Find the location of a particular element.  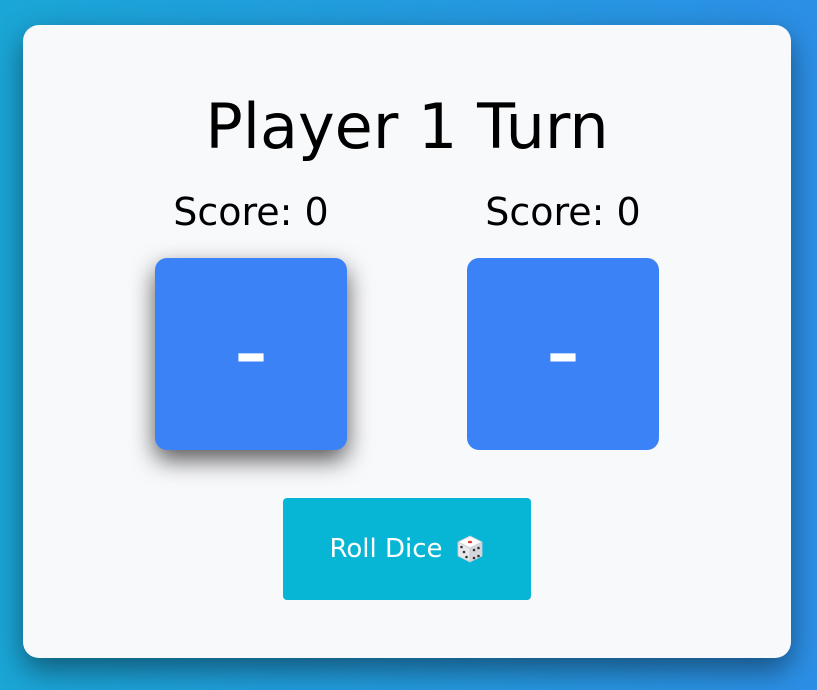

player-2-die: – is located at coordinates (563, 354).